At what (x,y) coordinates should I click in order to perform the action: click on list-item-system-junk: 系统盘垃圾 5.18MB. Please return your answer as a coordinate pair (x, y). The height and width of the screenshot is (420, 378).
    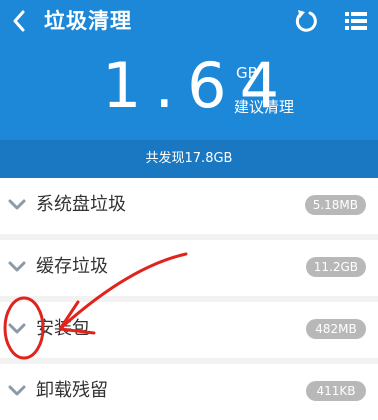
    Looking at the image, I should click on (189, 206).